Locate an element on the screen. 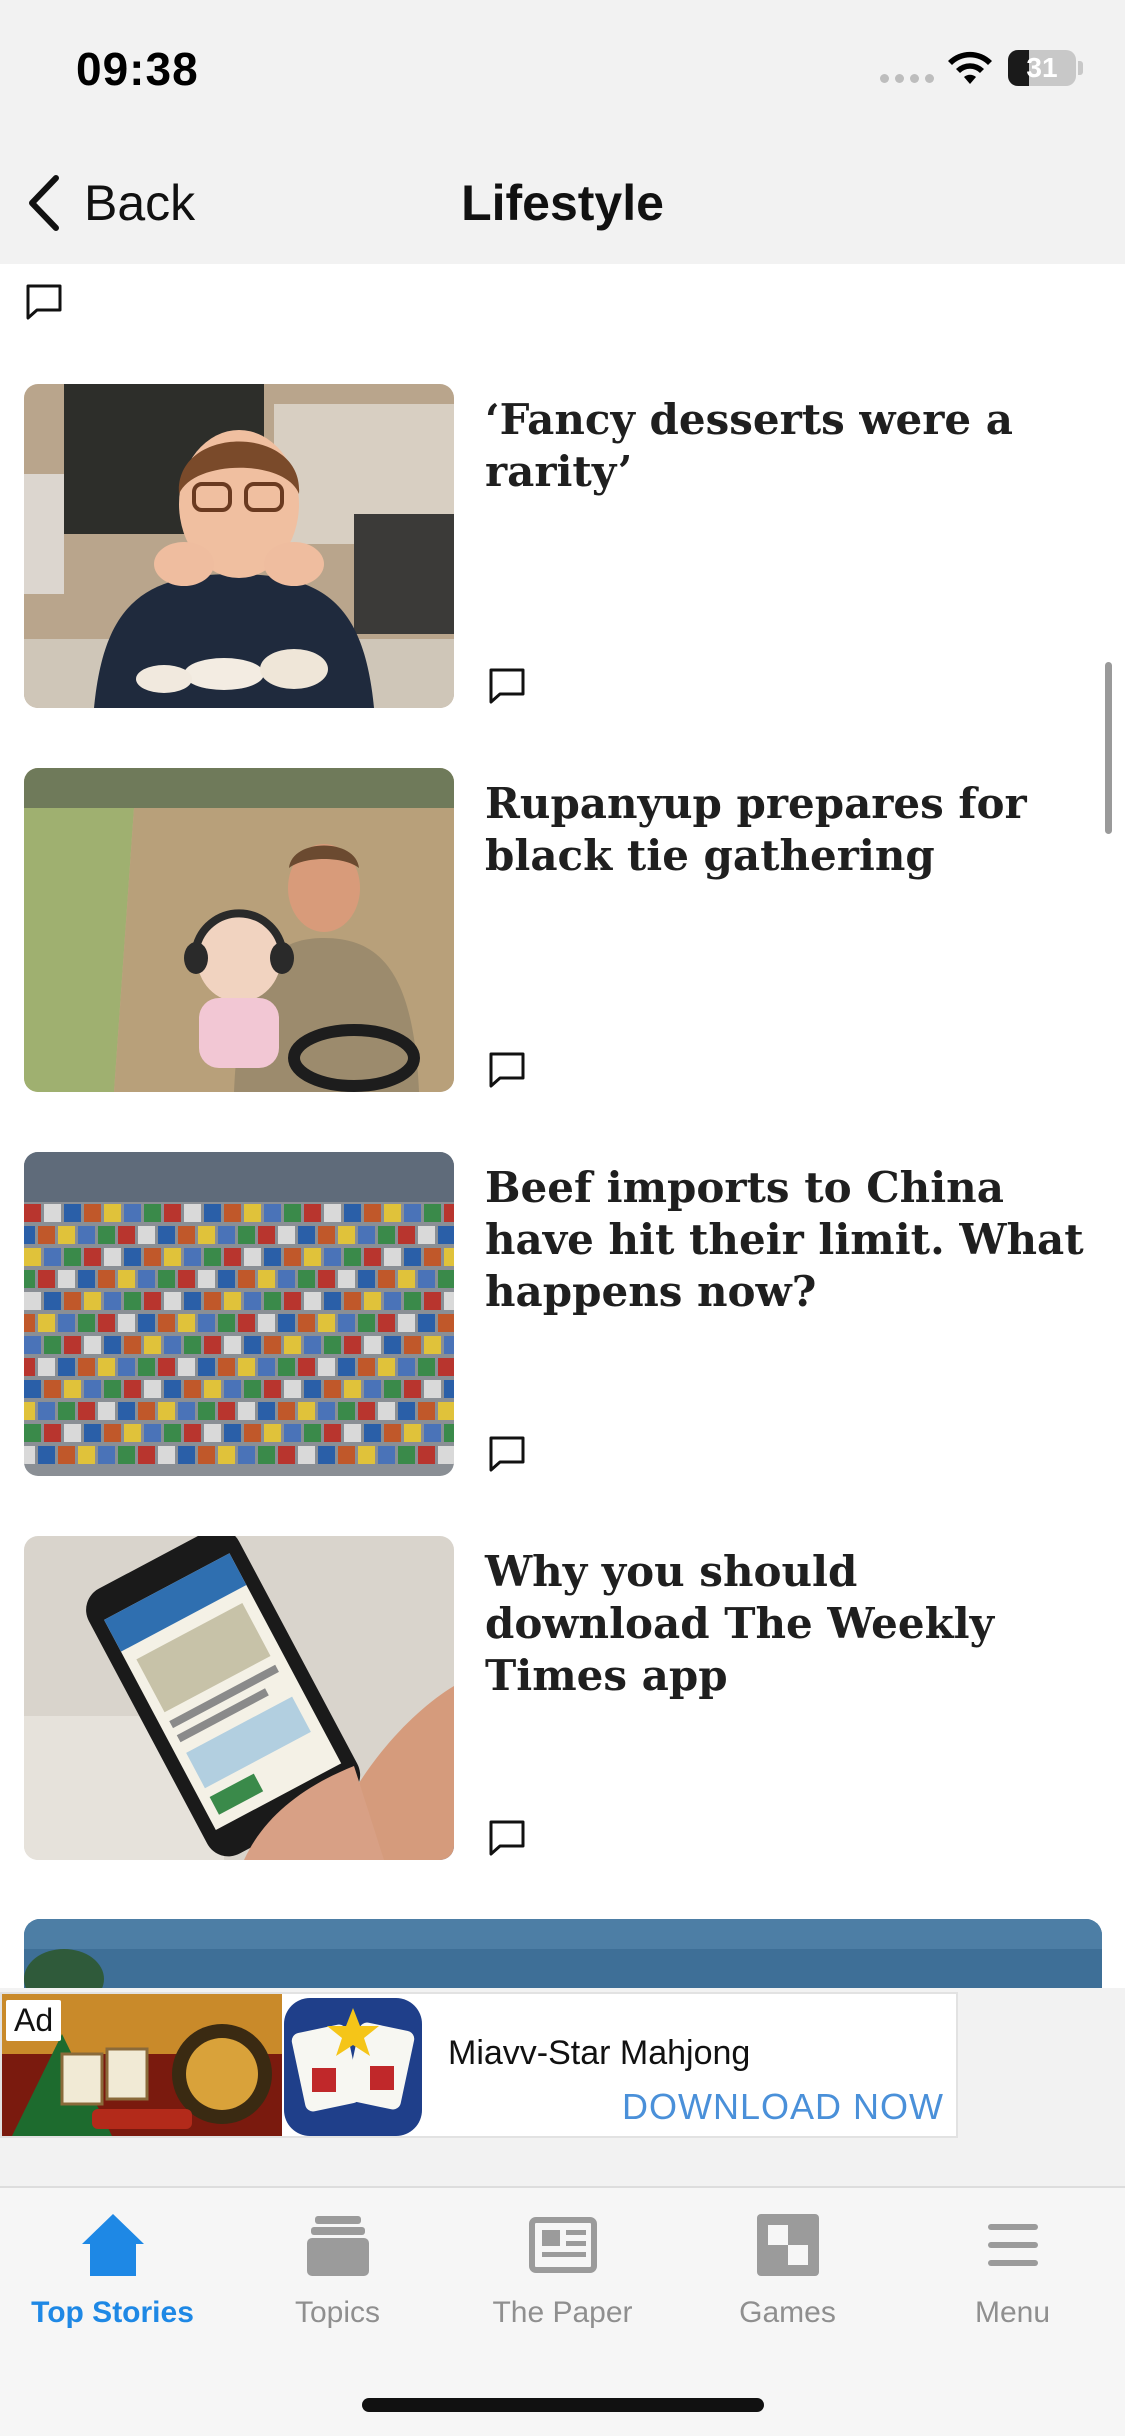  stack-icon is located at coordinates (337, 2246).